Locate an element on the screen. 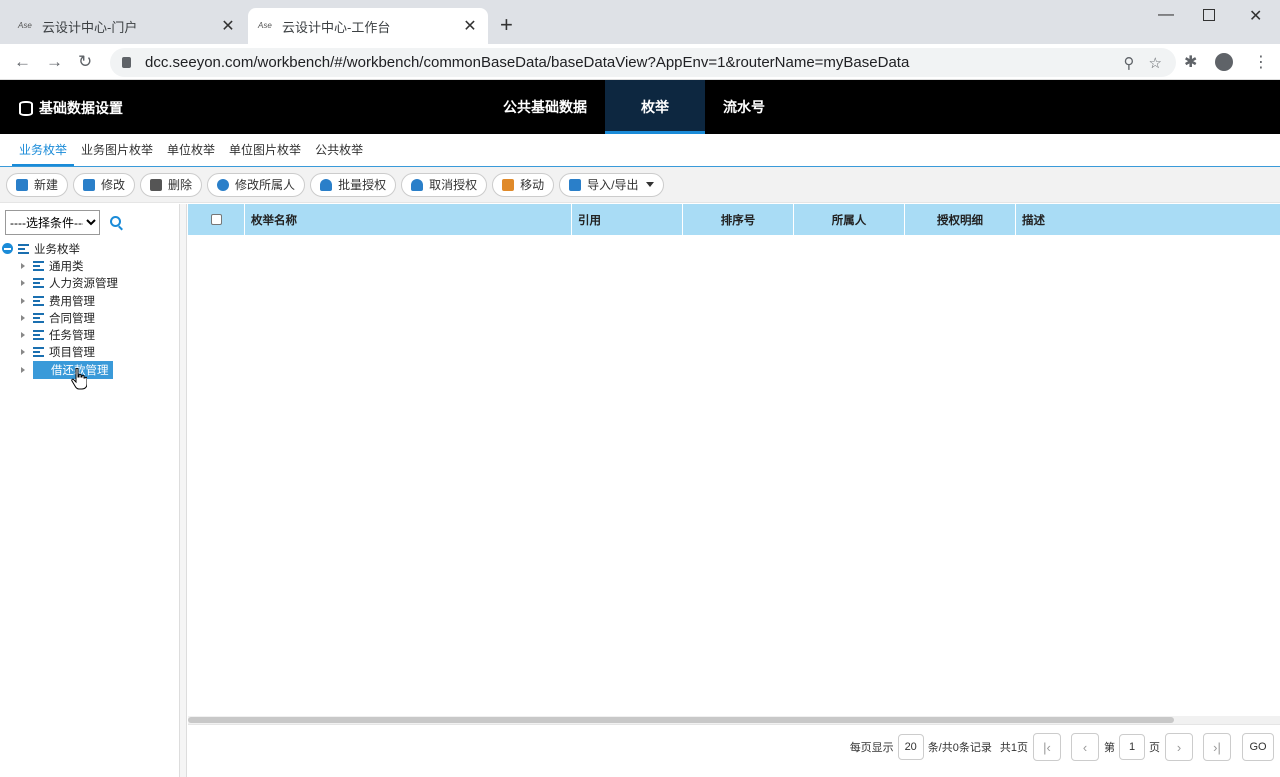 This screenshot has width=1280, height=777. col-owner: 所属人 is located at coordinates (849, 219).